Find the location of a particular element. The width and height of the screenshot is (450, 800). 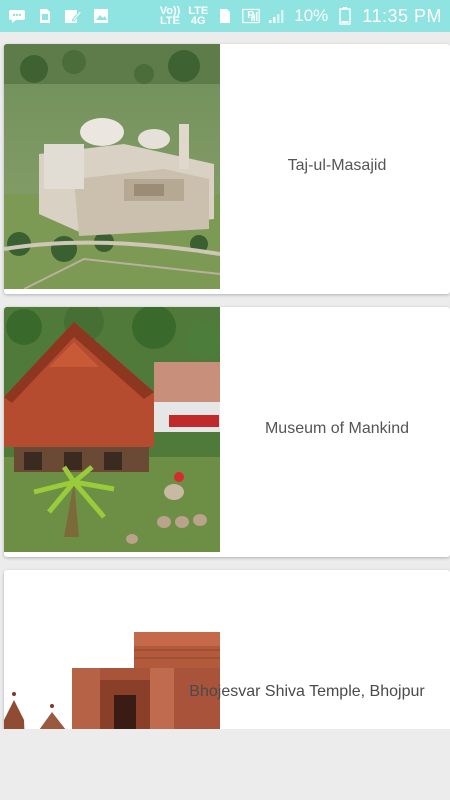

clock: 11:35 PM is located at coordinates (402, 15).